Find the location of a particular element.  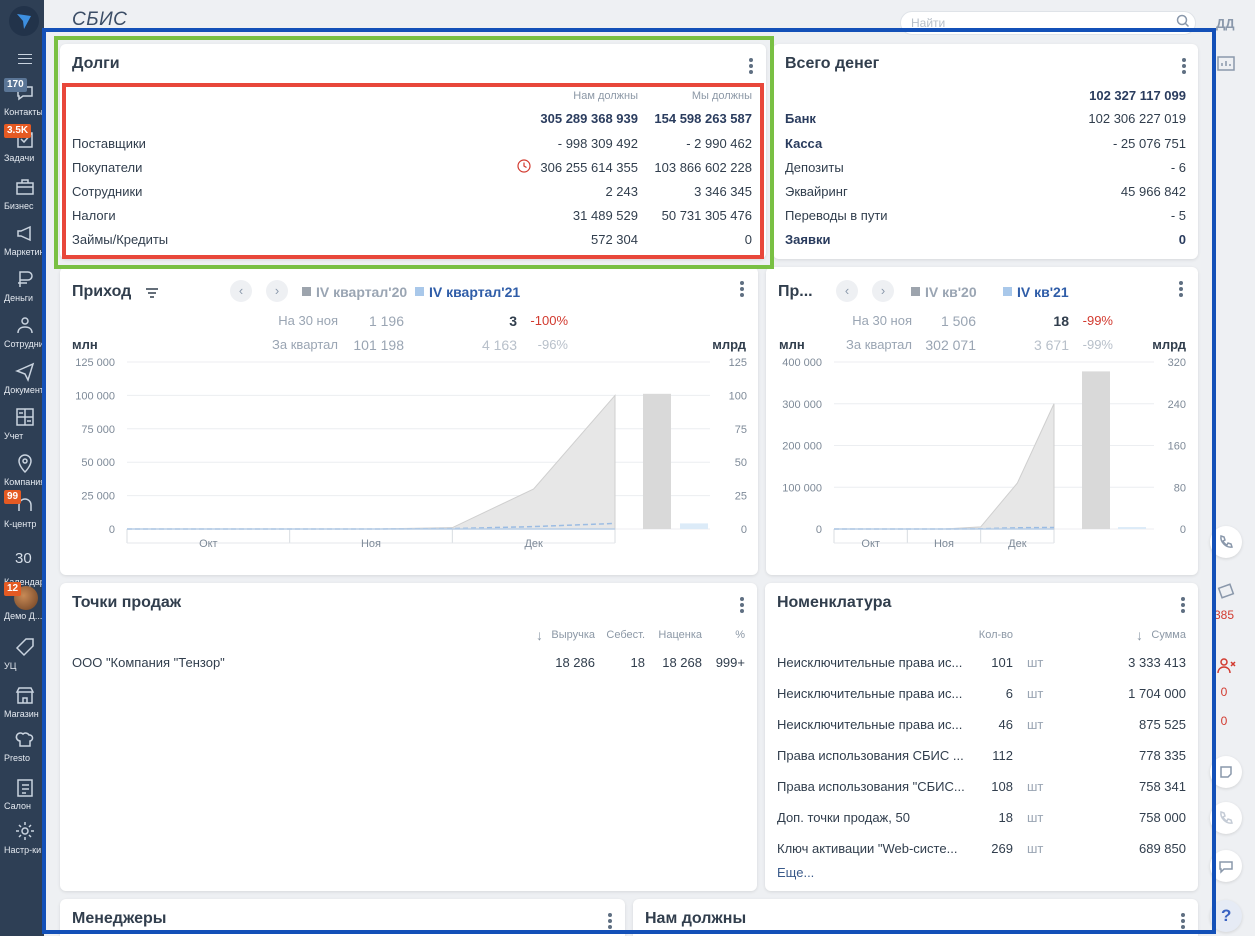

owed-to-us-value: 572 304 is located at coordinates (614, 239).